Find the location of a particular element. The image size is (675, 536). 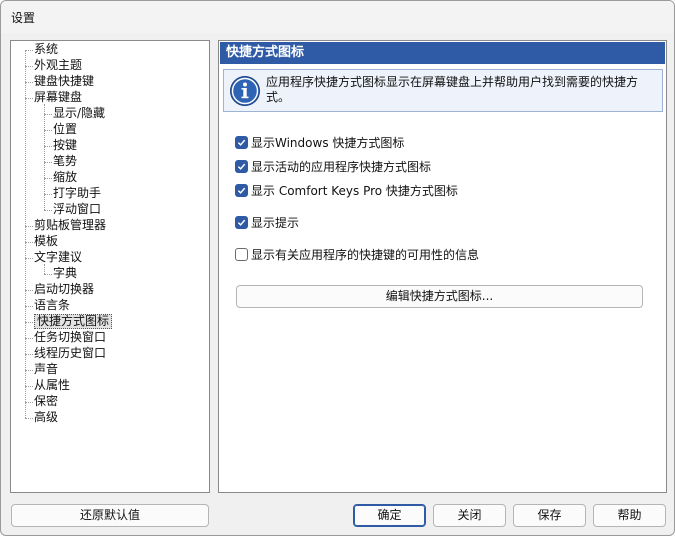

info-icon is located at coordinates (245, 91).